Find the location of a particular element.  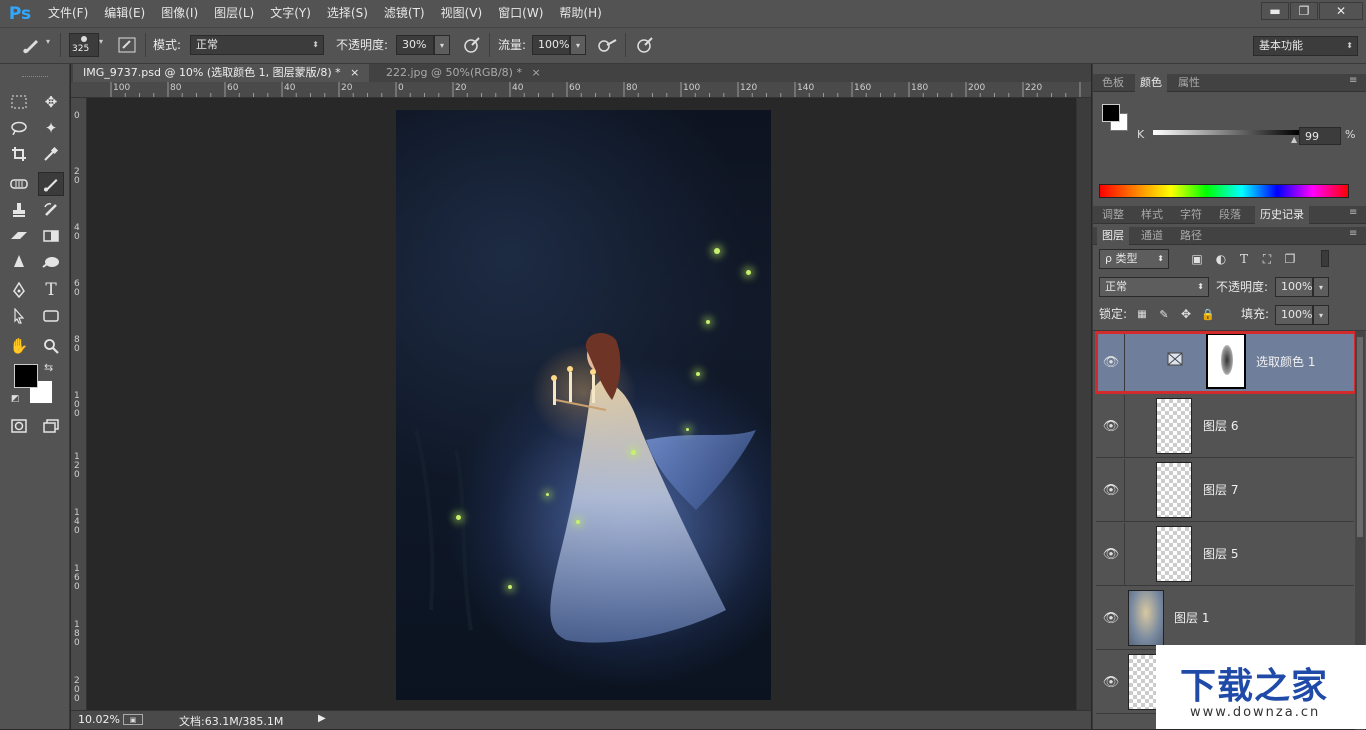

tab-222jpg: 222.jpg @ 50%(RGB/8) * × is located at coordinates (463, 73).